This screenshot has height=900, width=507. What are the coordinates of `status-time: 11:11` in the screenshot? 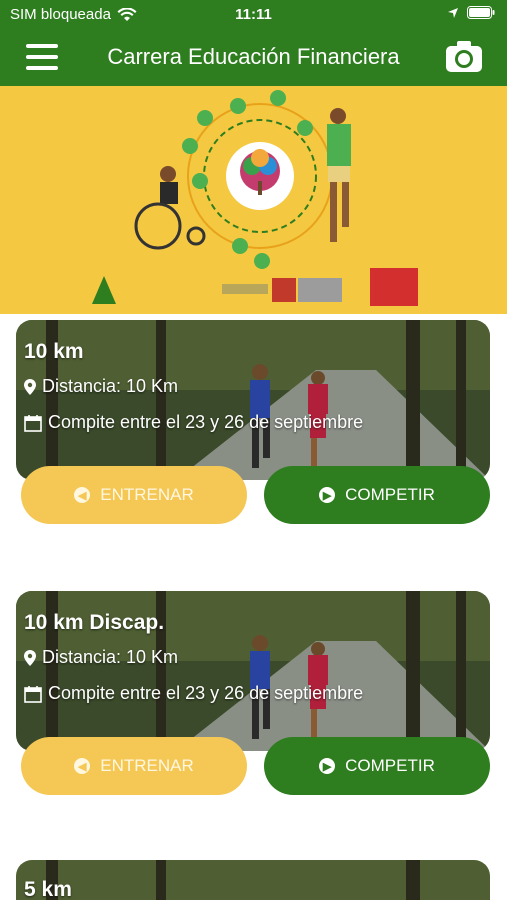 It's located at (253, 14).